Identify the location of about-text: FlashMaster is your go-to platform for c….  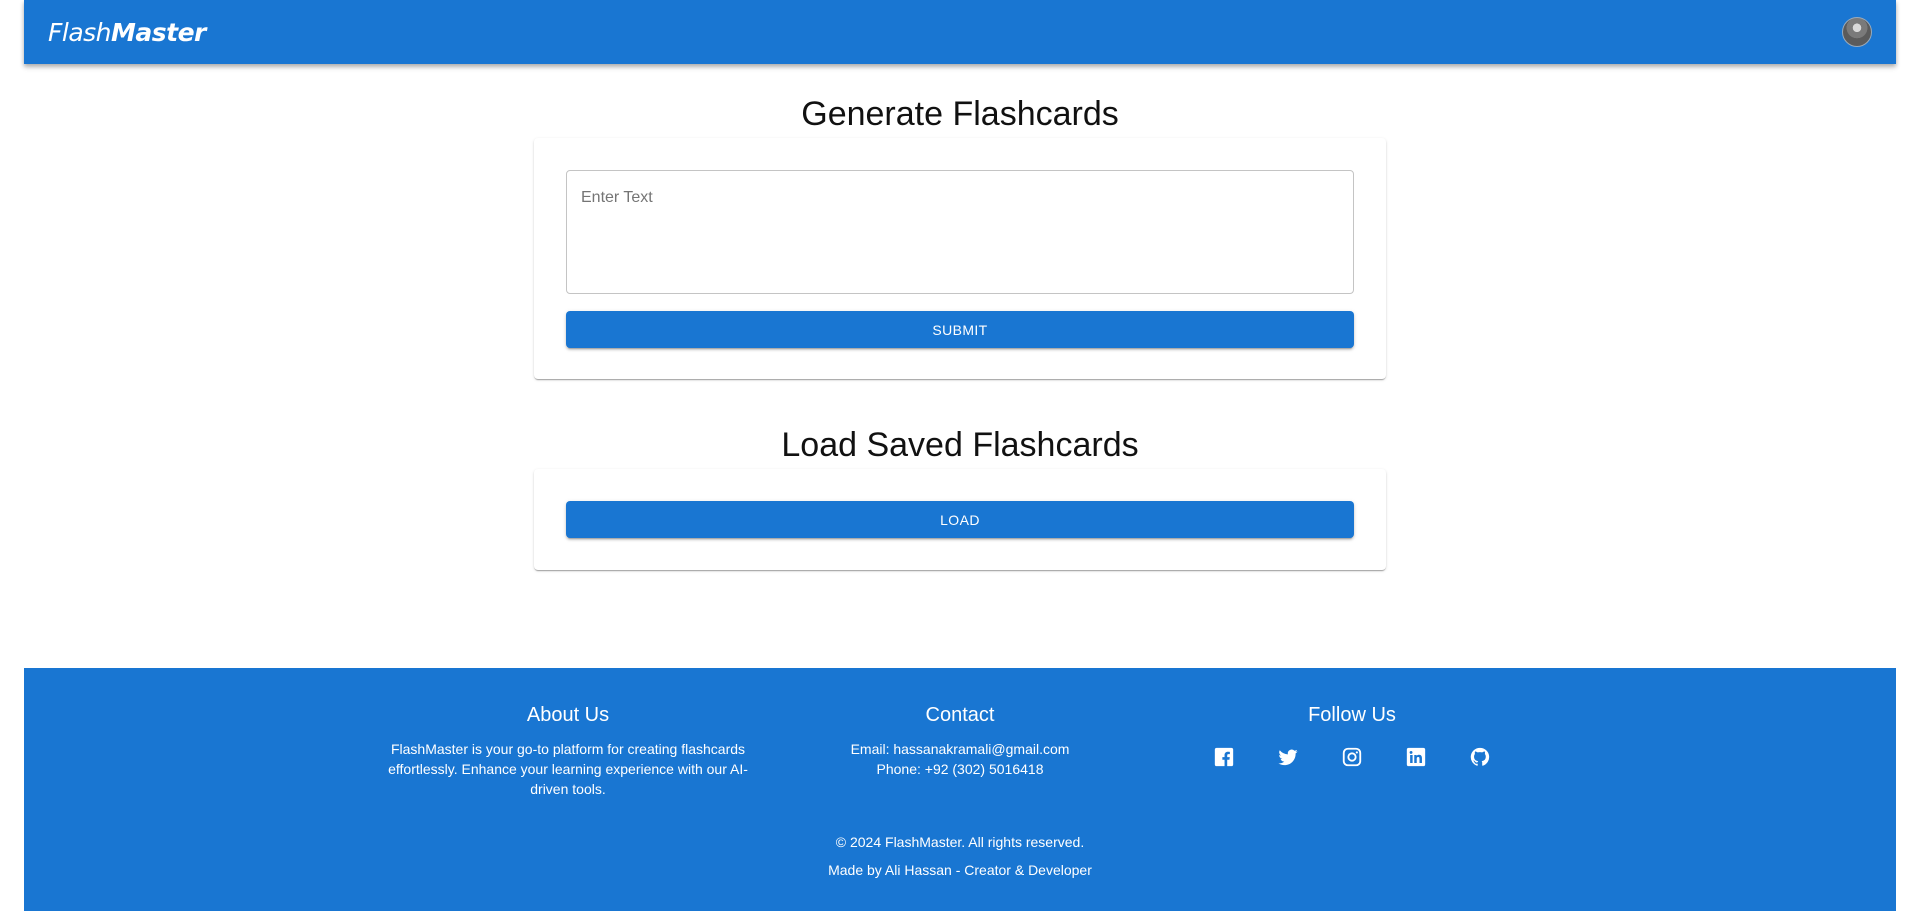
(568, 769).